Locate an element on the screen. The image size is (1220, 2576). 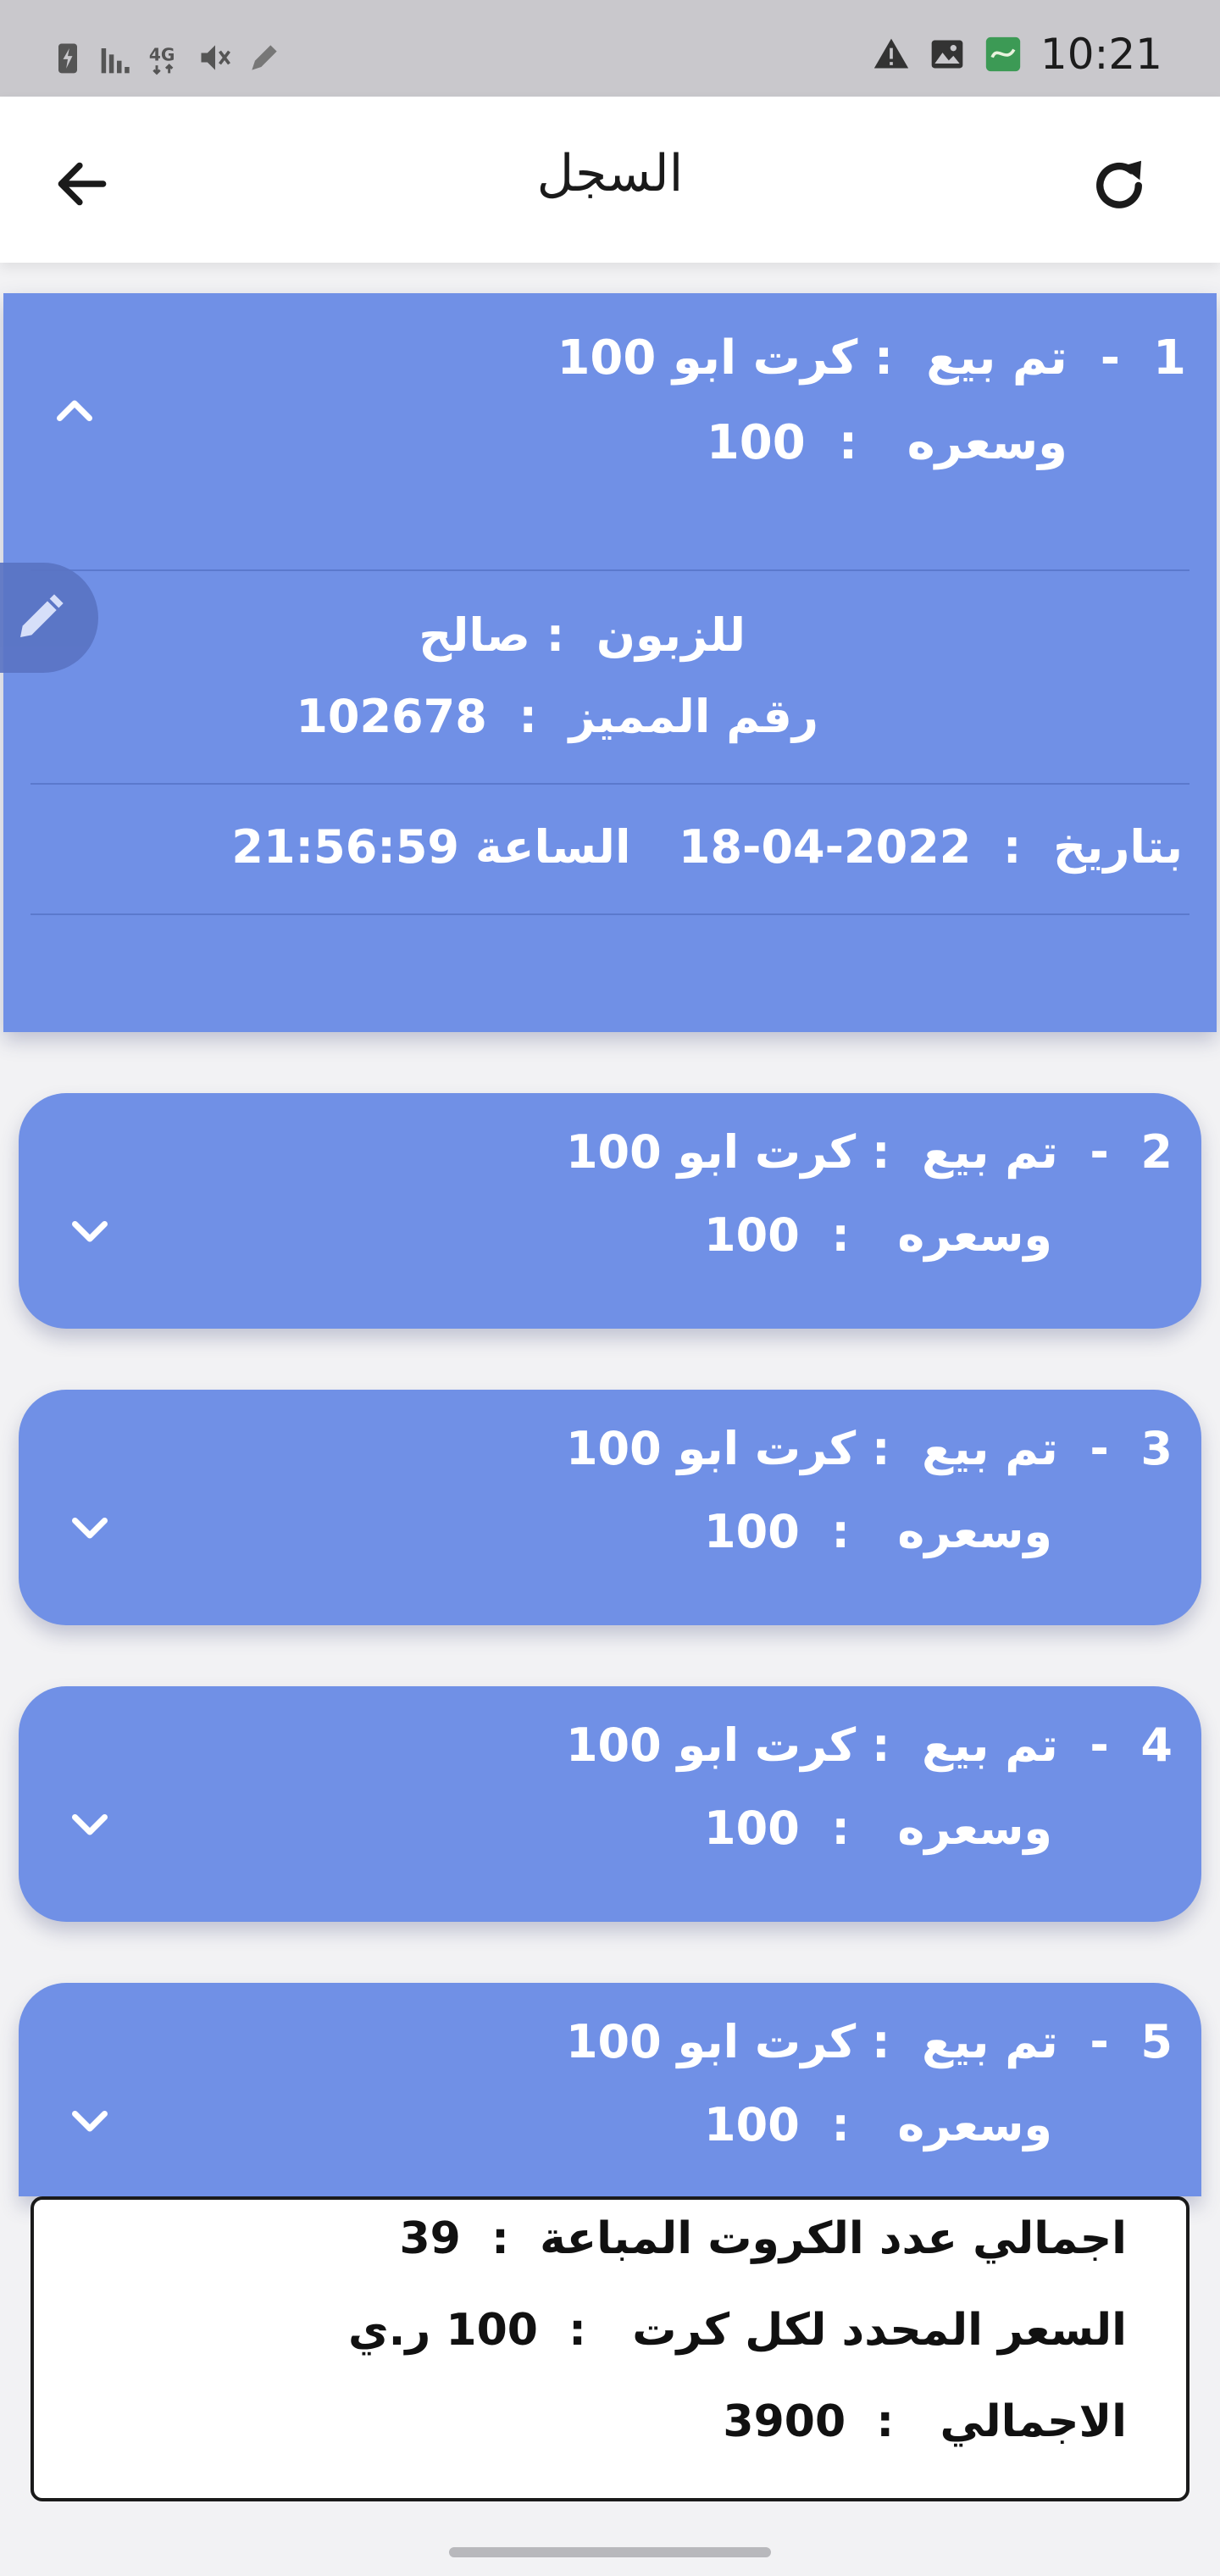
battery-charging-icon is located at coordinates (67, 58).